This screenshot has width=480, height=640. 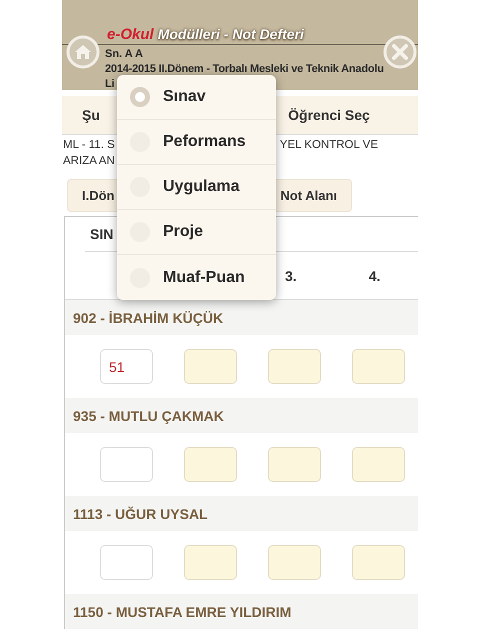 I want to click on student-name: 1113 - UĞUR UYSAL, so click(x=140, y=514).